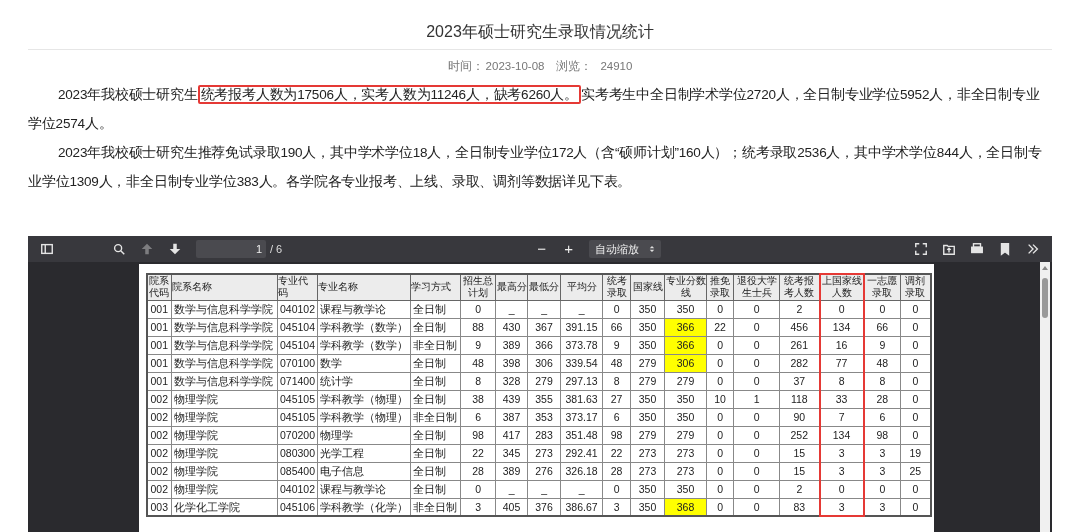 The width and height of the screenshot is (1080, 532). I want to click on table-cell: 297.13, so click(581, 381).